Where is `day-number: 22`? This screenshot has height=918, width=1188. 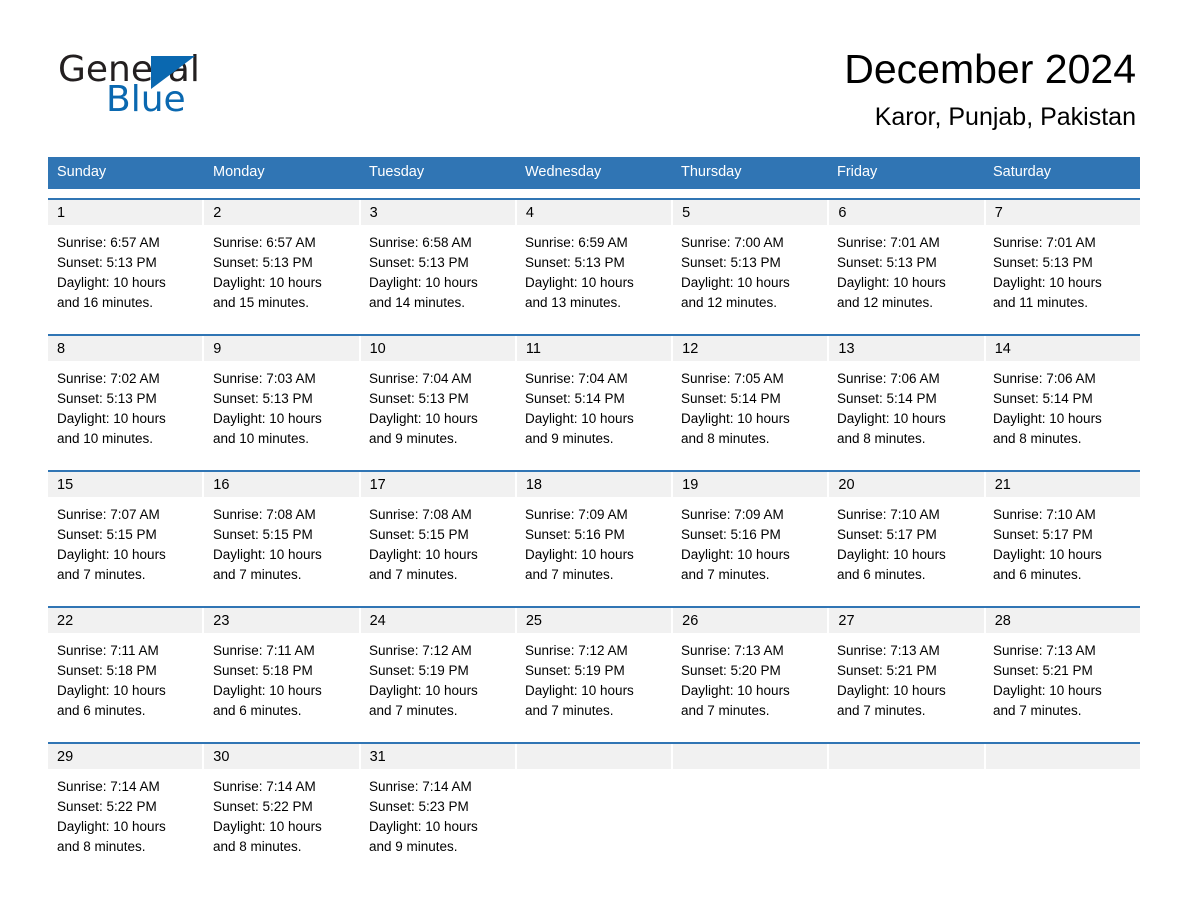 day-number: 22 is located at coordinates (126, 620).